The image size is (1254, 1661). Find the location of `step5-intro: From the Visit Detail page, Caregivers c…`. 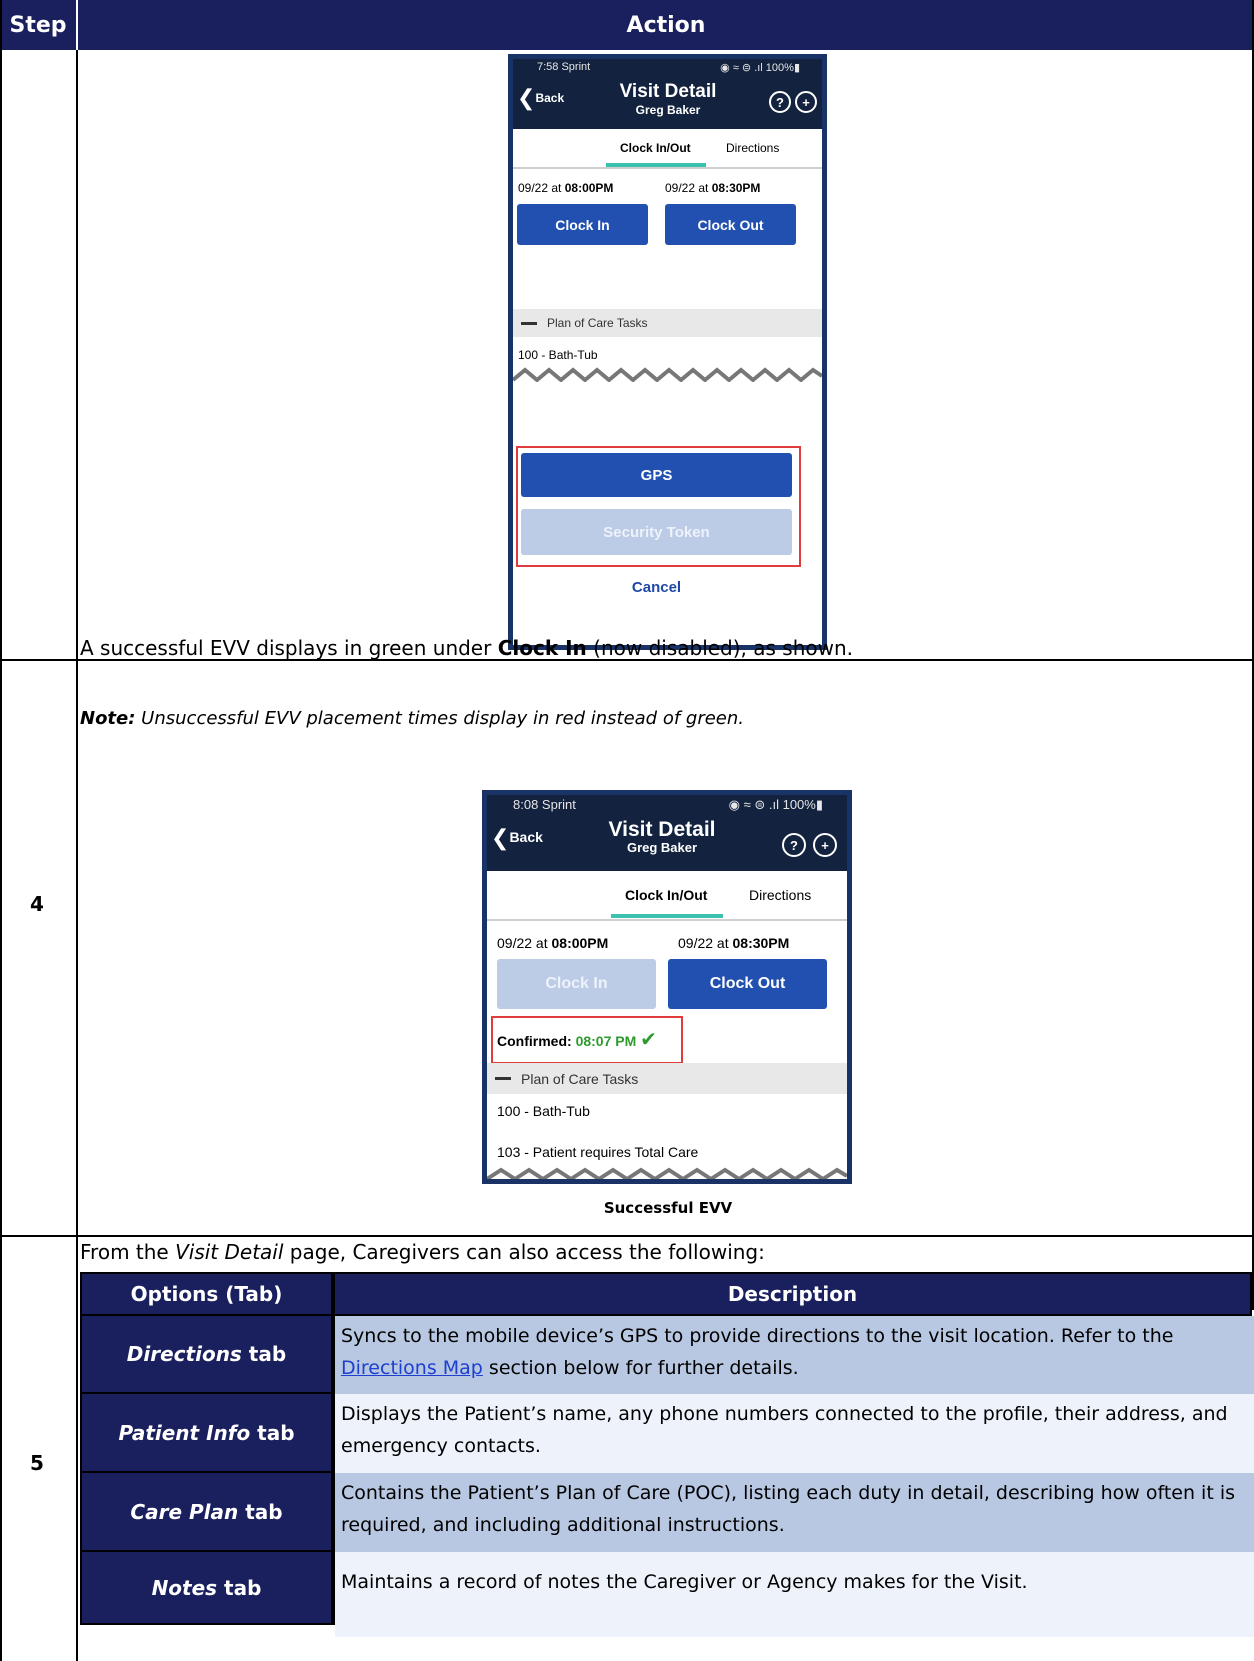

step5-intro: From the Visit Detail page, Caregivers c… is located at coordinates (422, 1252).